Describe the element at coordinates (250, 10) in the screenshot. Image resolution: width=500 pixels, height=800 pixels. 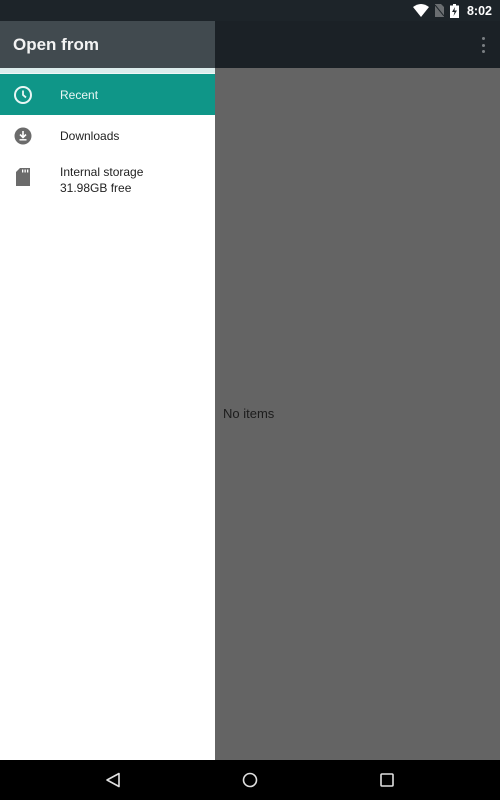
I see `status-bar: 8:02` at that location.